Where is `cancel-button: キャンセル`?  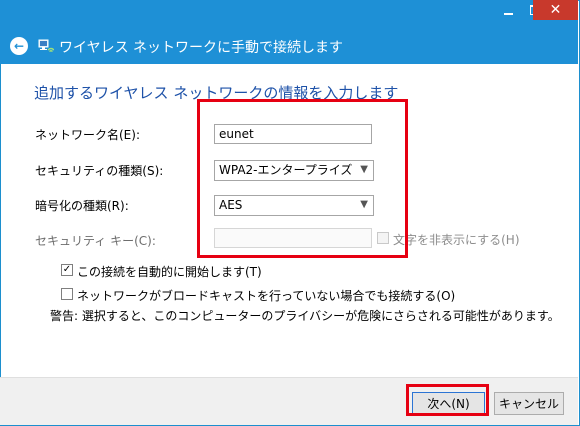
cancel-button: キャンセル is located at coordinates (529, 403).